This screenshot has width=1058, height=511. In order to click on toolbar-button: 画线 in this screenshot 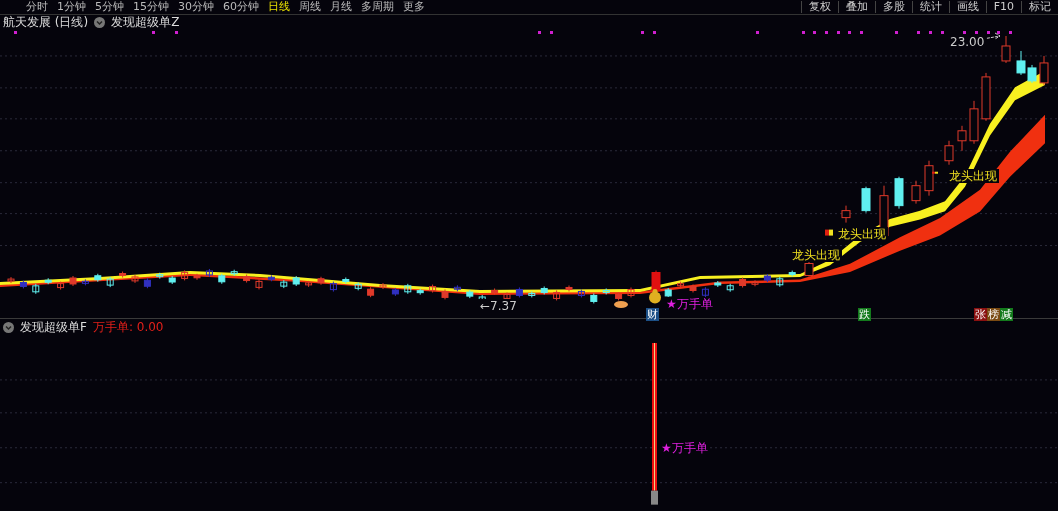, I will do `click(967, 7)`.